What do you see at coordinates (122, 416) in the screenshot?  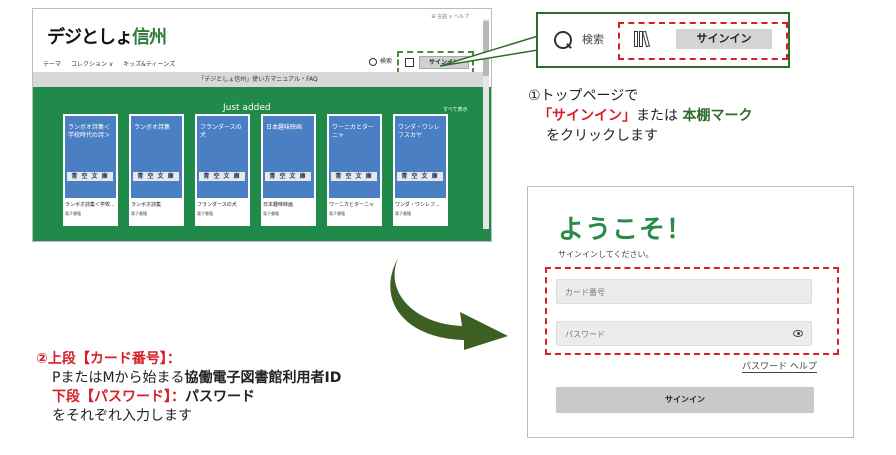 I see `step2-line4: をそれぞれ入力します` at bounding box center [122, 416].